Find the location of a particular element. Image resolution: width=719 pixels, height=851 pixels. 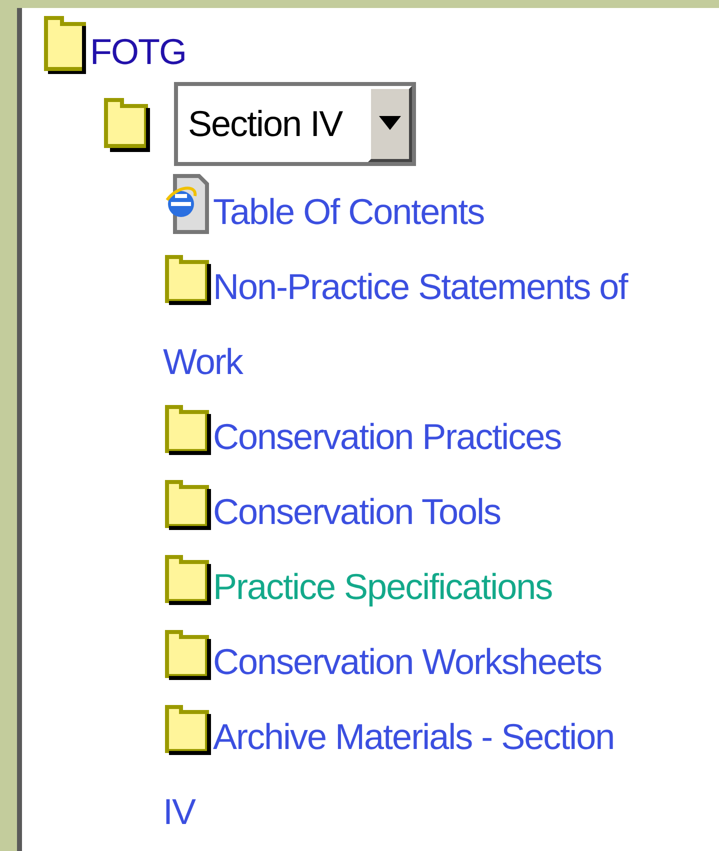

tree-link: Archive Materials - Section IV is located at coordinates (404, 774).